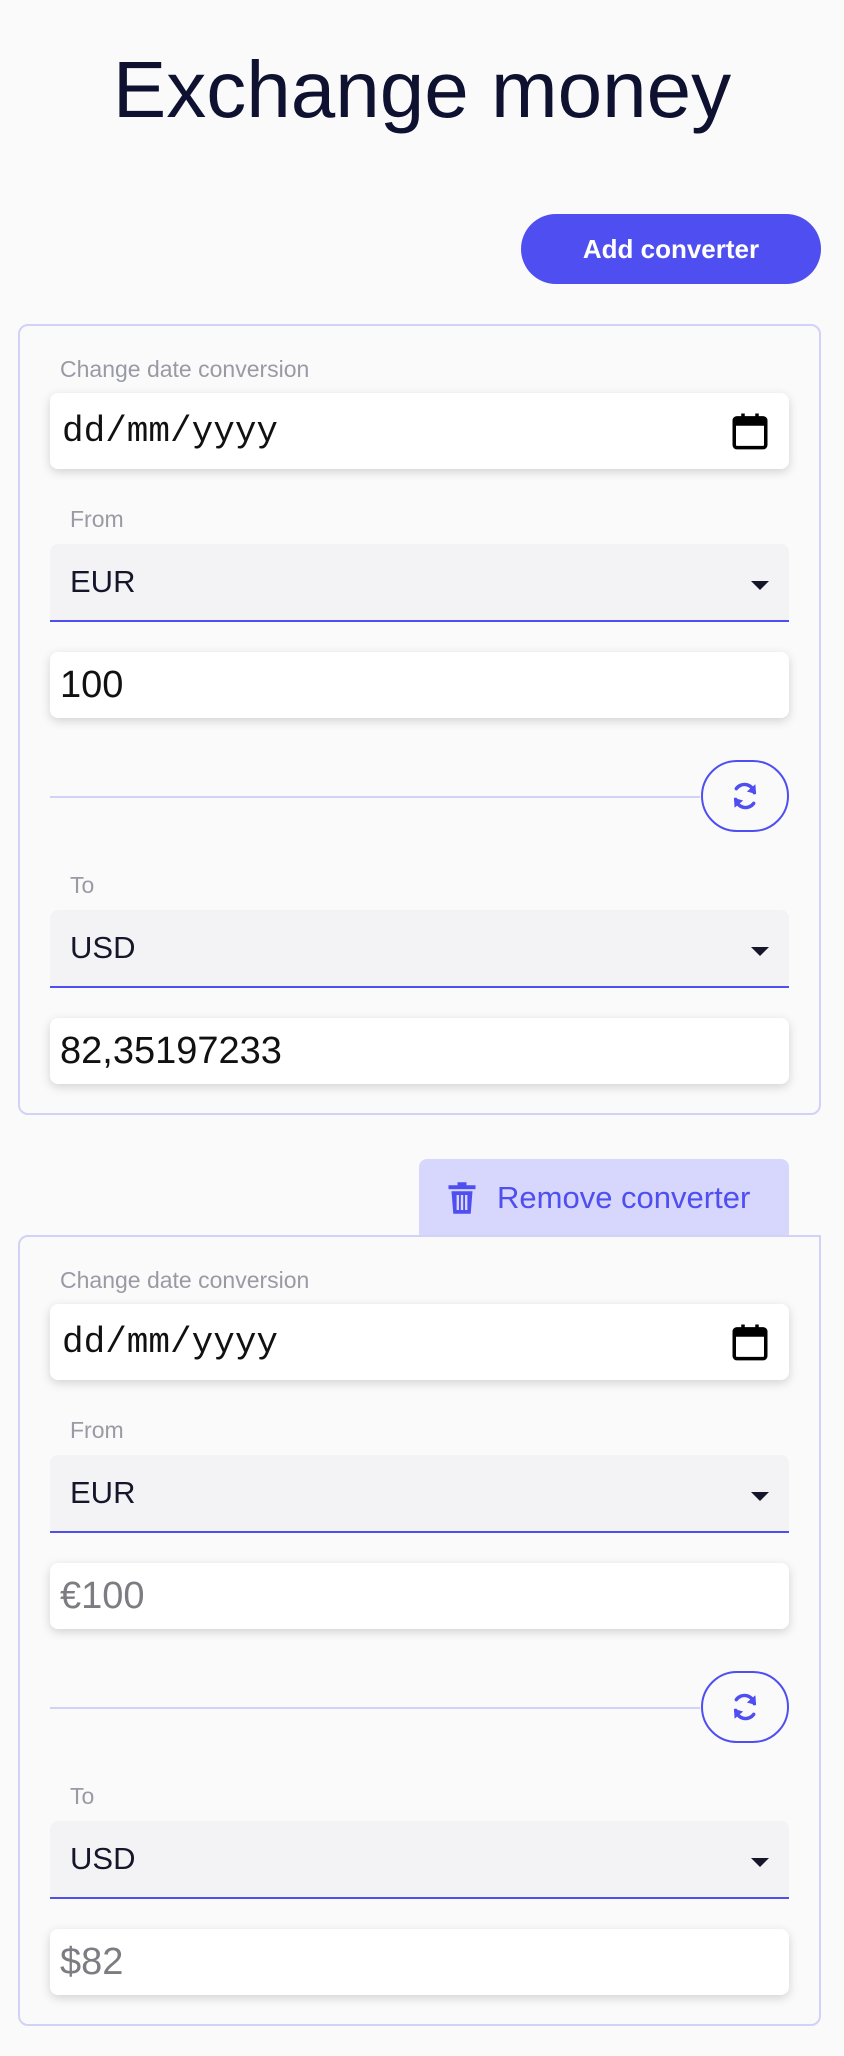 Image resolution: width=844 pixels, height=2056 pixels. I want to click on remove-converter-button: Remove converter, so click(604, 1197).